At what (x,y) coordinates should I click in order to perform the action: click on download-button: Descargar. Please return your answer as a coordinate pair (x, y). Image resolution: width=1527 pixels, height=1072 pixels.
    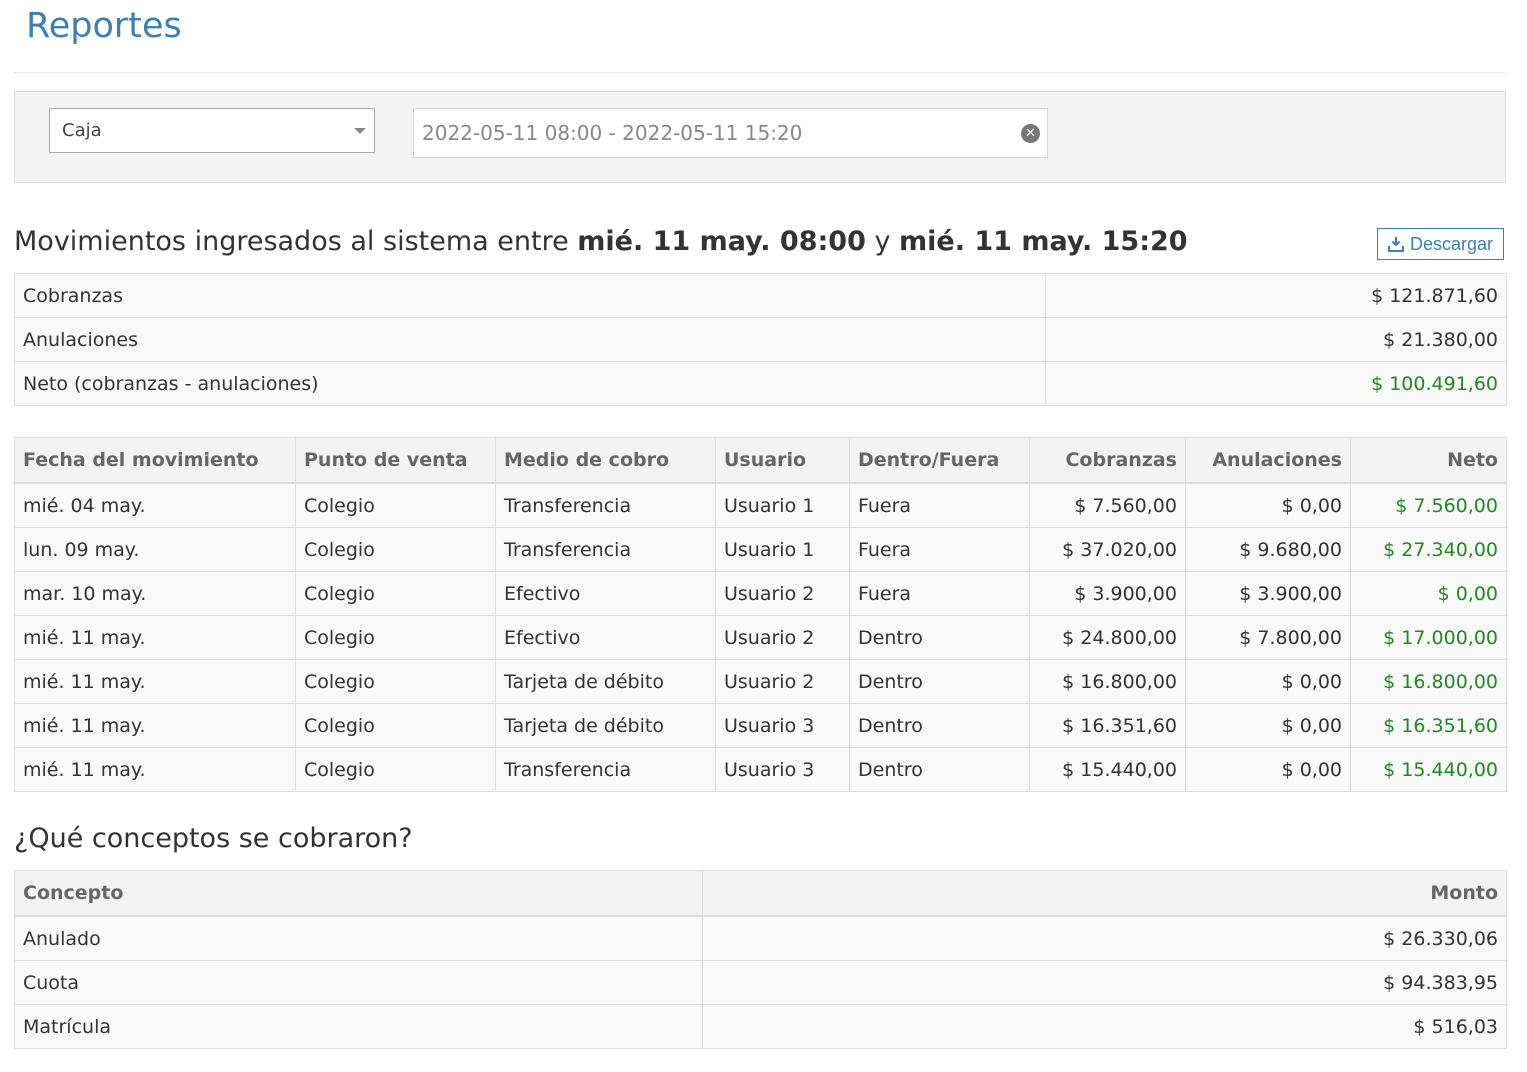
    Looking at the image, I should click on (1440, 244).